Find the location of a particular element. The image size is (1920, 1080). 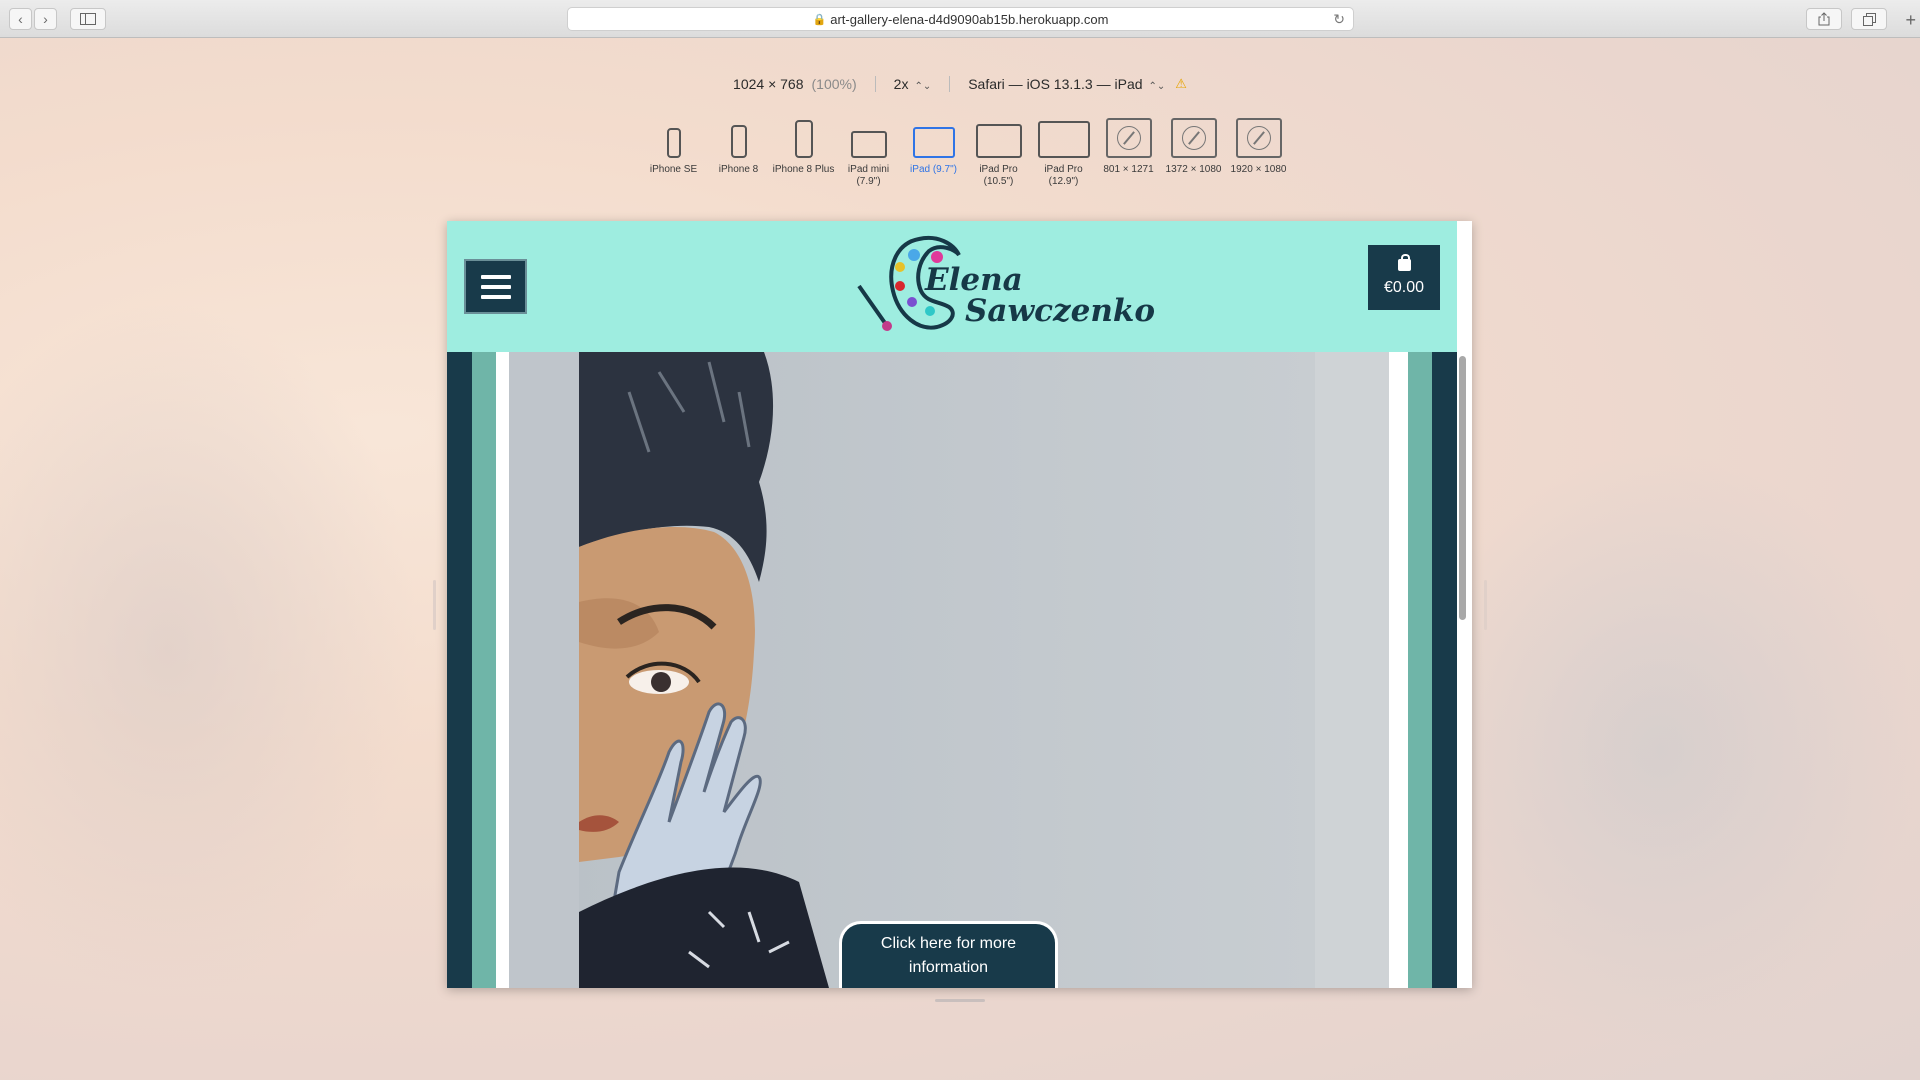

share-button is located at coordinates (1824, 19).